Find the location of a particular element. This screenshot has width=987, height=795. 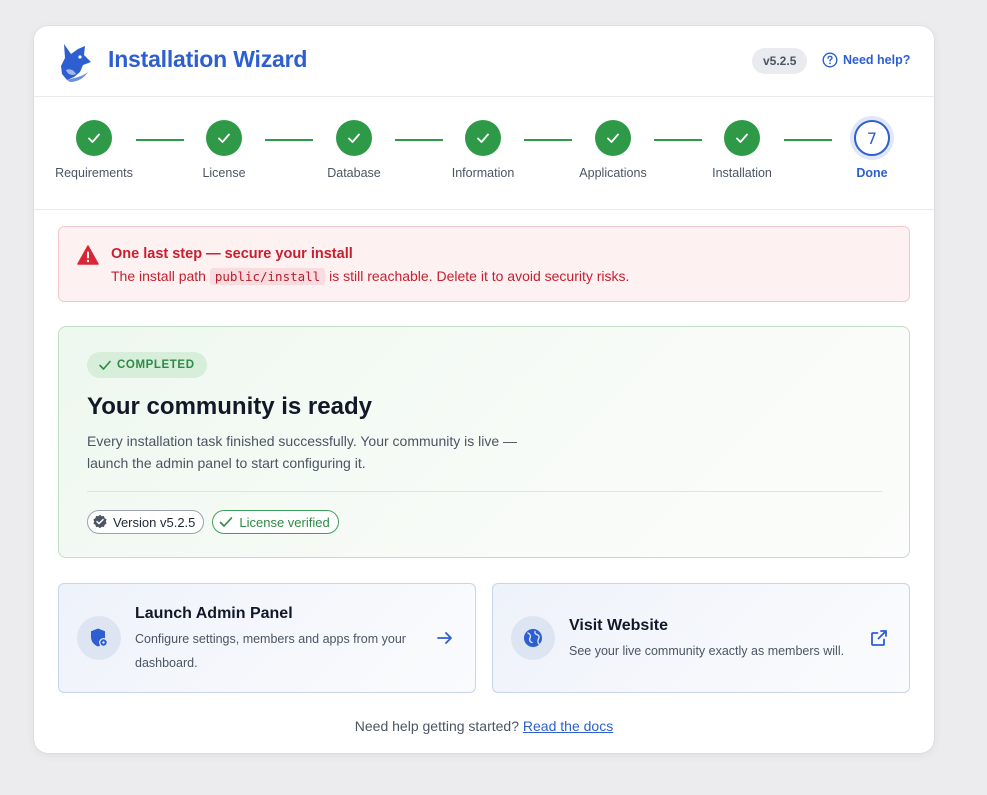

step-license: License is located at coordinates (224, 150).